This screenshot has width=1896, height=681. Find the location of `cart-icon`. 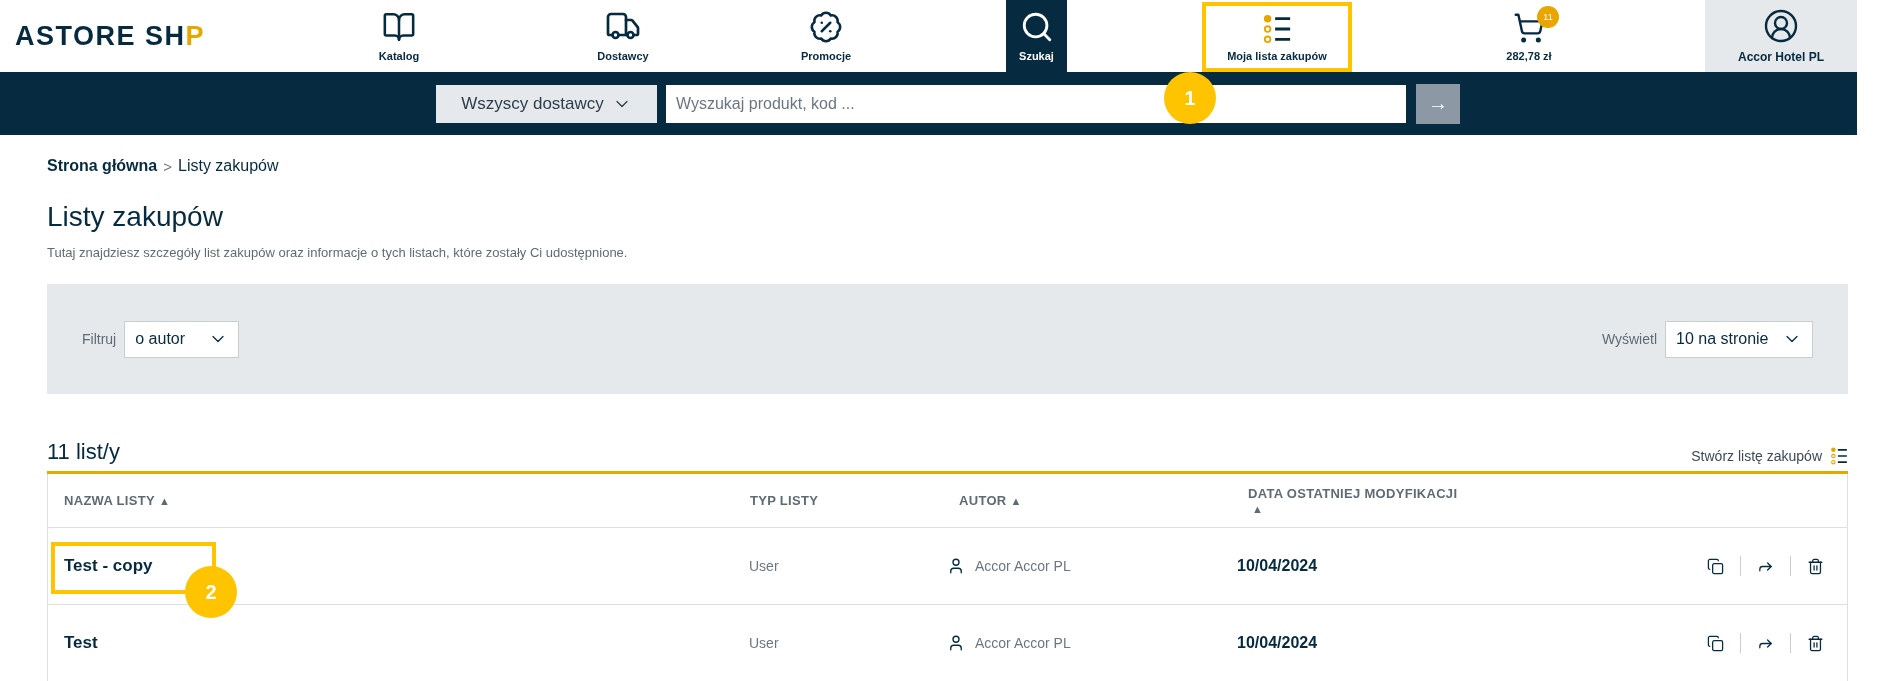

cart-icon is located at coordinates (1529, 28).